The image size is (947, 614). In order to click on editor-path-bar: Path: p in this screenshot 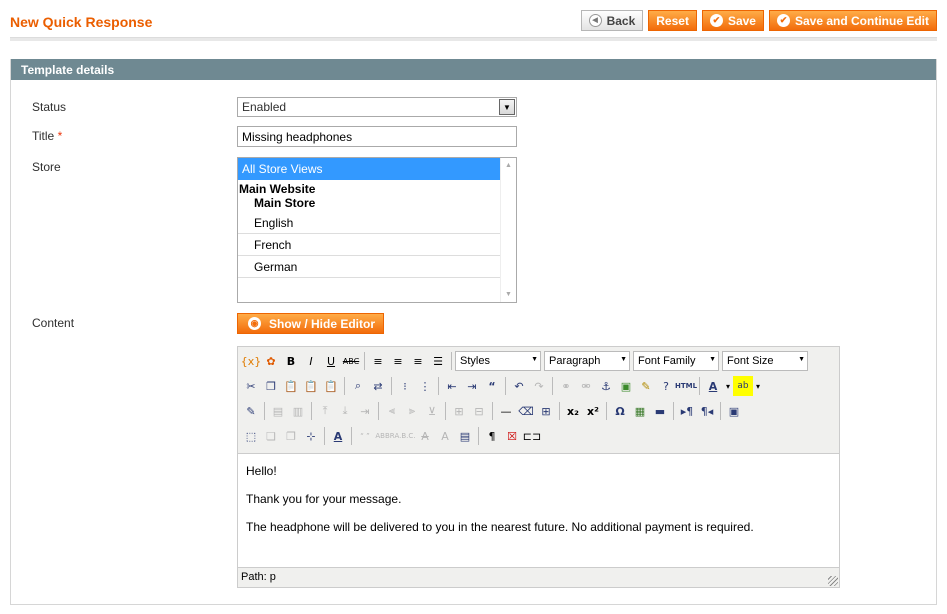, I will do `click(258, 577)`.